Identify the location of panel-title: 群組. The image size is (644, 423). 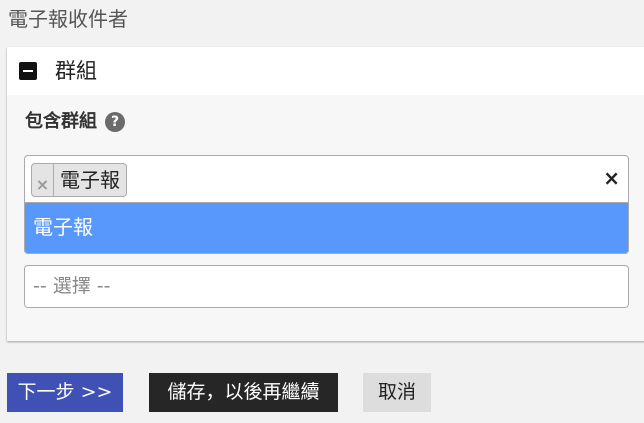
(76, 71).